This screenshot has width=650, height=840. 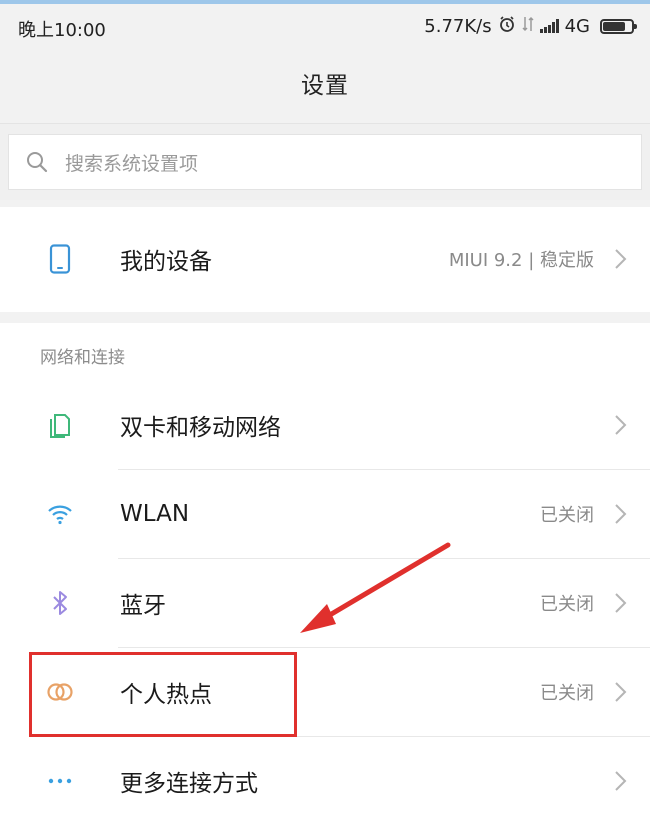 I want to click on settings-row-wlan: WLAN 已关闭, so click(x=325, y=514).